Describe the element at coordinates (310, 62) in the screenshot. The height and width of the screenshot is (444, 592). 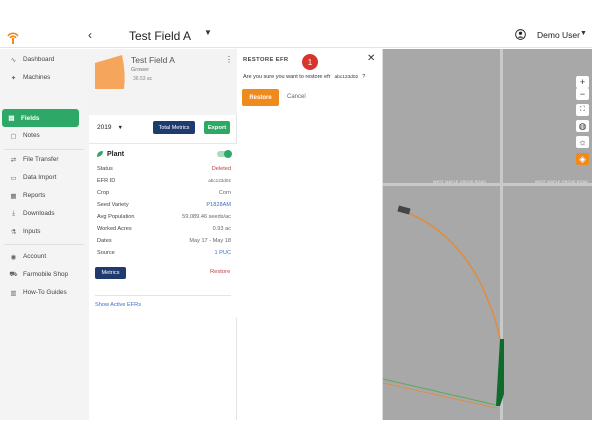
I see `step-number-badge: 1` at that location.